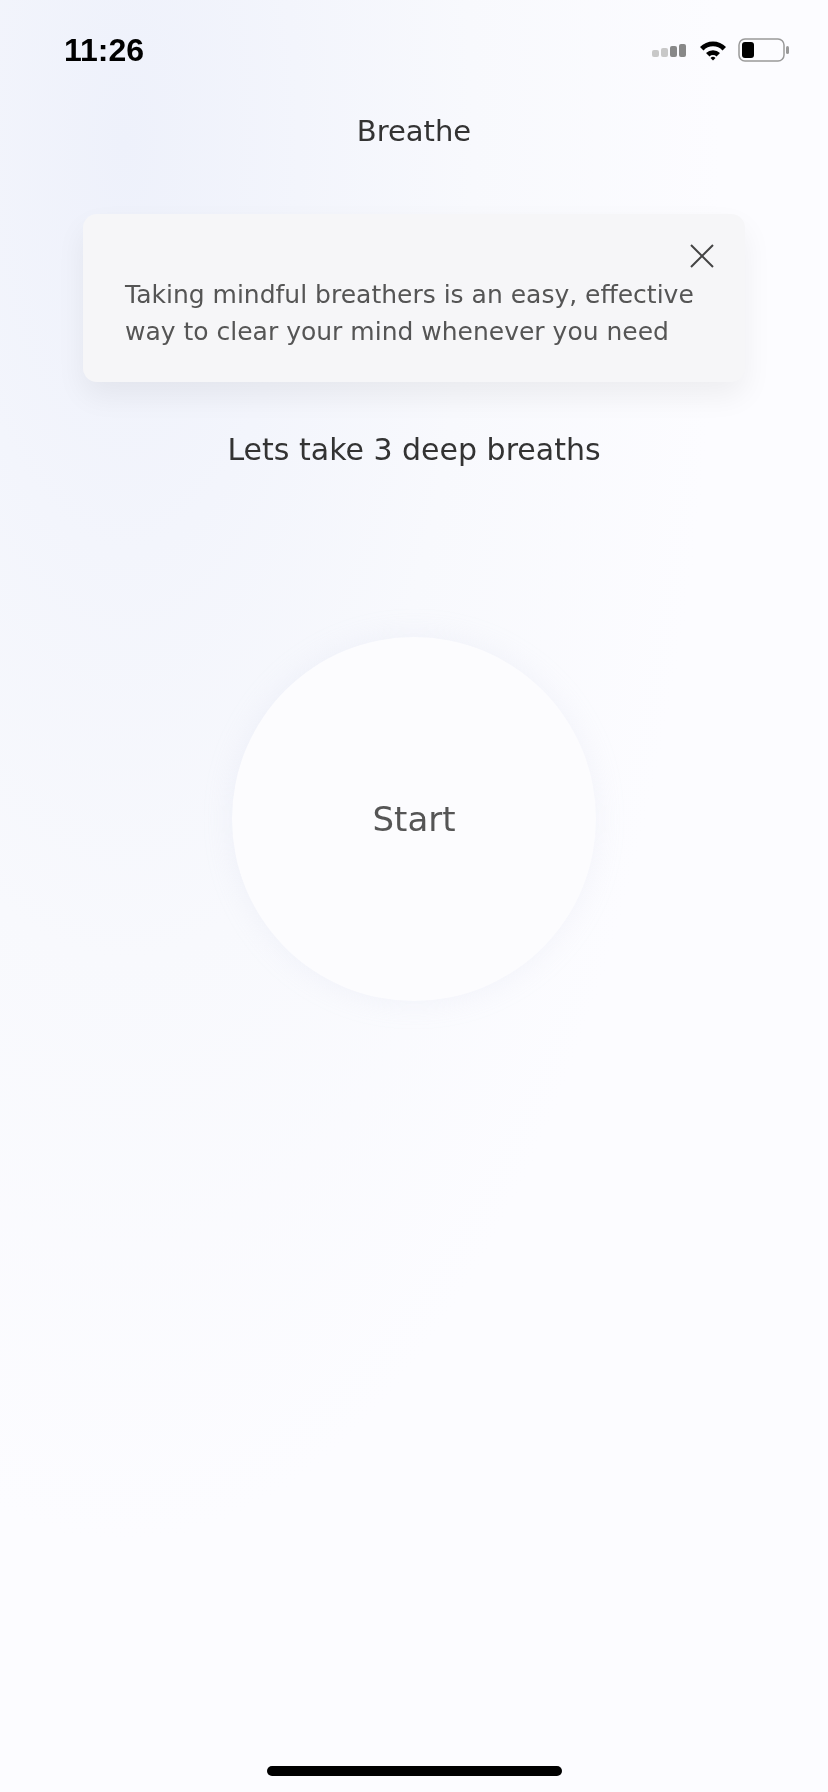  I want to click on breath-prompt: Lets take 3 deep breaths, so click(414, 449).